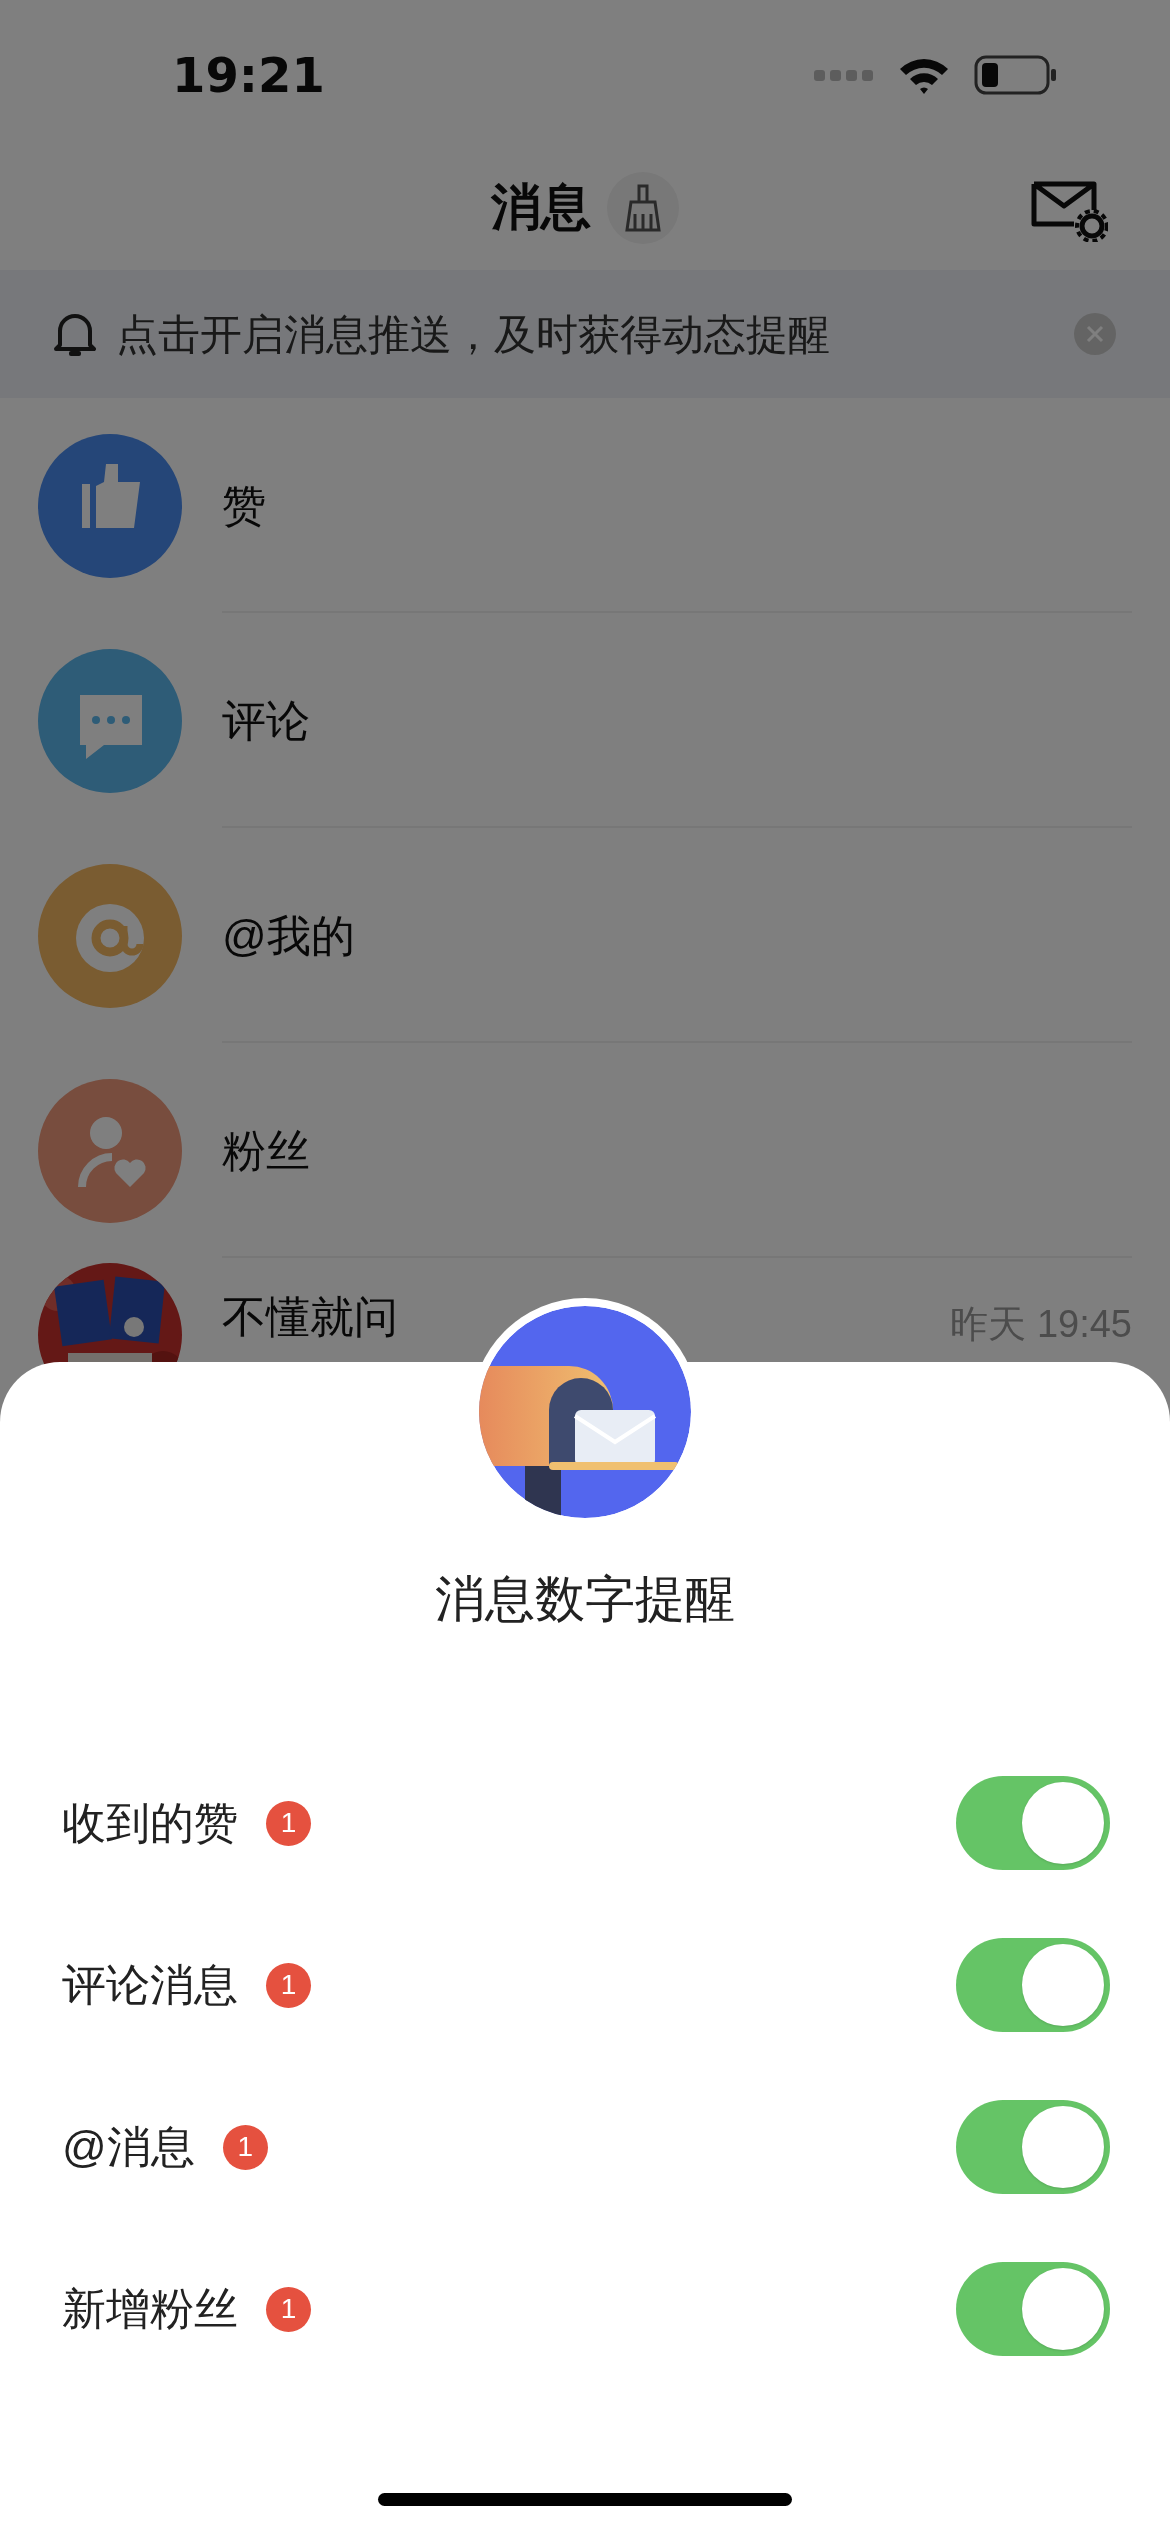  What do you see at coordinates (288, 935) in the screenshot?
I see `conversation-name: @我的` at bounding box center [288, 935].